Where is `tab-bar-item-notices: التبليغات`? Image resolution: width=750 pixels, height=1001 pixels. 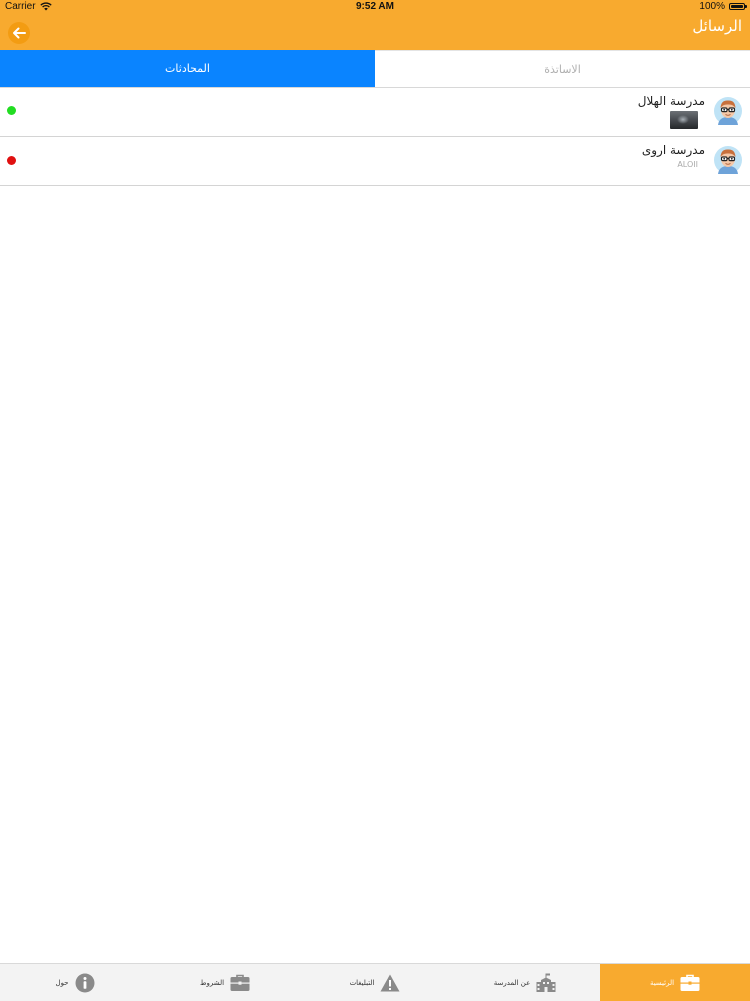
tab-bar-item-notices: التبليغات is located at coordinates (375, 982).